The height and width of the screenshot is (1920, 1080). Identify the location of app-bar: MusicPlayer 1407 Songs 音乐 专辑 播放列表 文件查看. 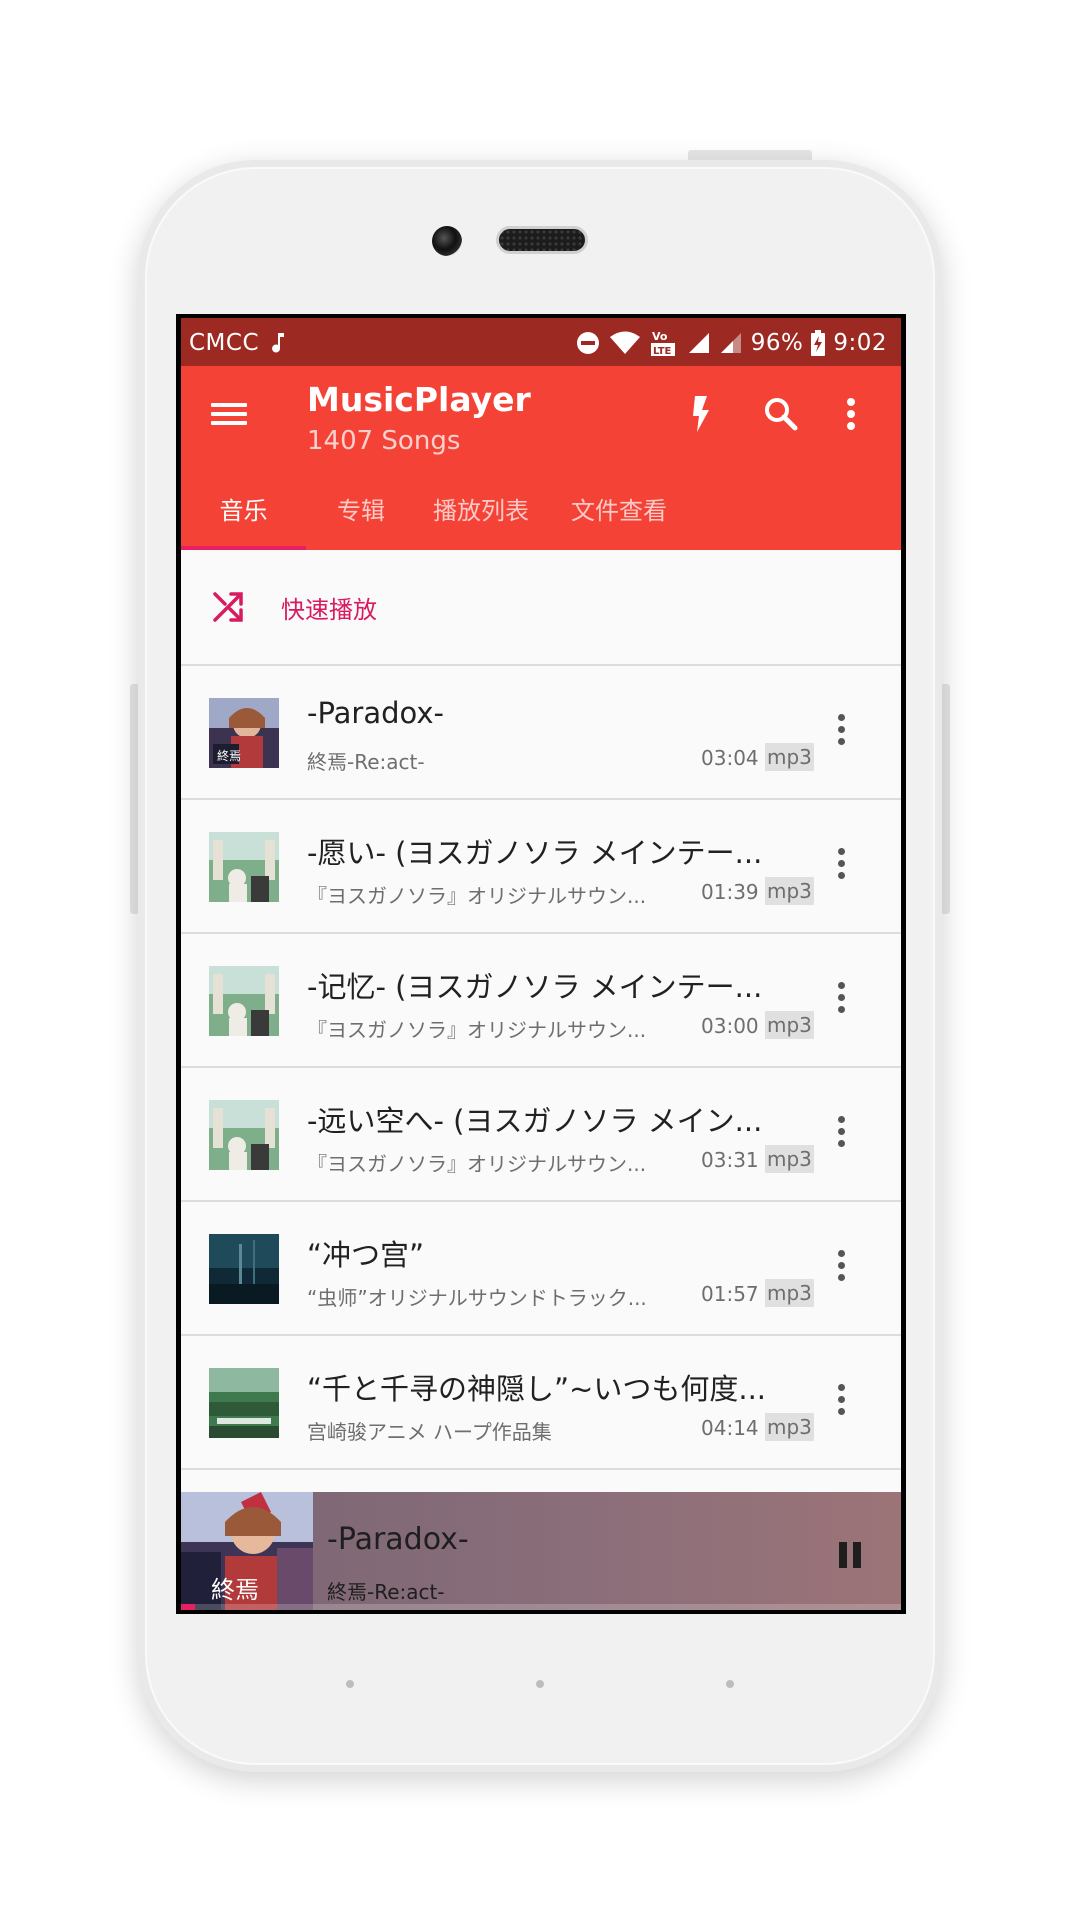
(541, 458).